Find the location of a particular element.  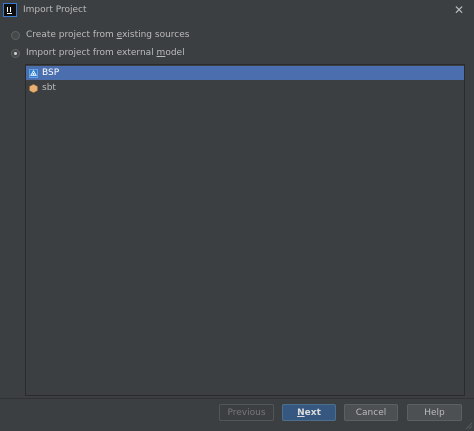

list-item-bsp: BSP is located at coordinates (245, 73).